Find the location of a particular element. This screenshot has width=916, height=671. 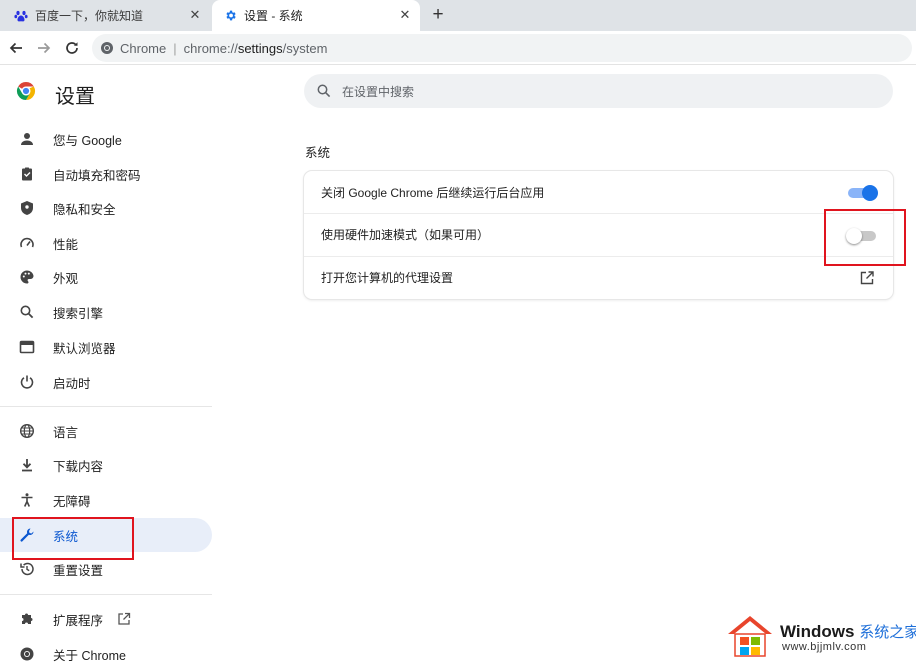

back-arrow-icon is located at coordinates (16, 48).